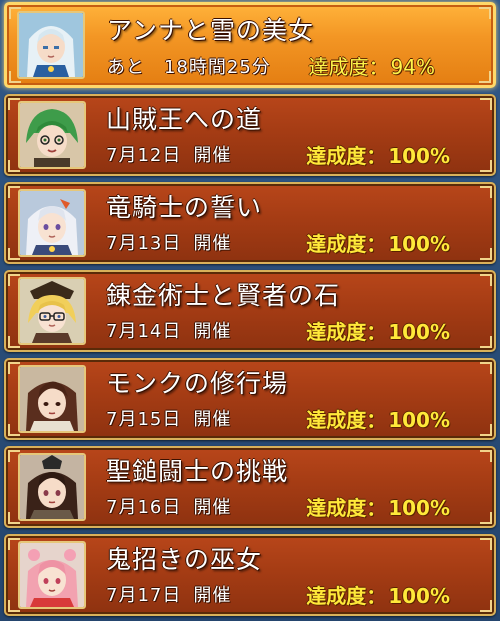 This screenshot has height=621, width=500. Describe the element at coordinates (250, 223) in the screenshot. I see `event-card-dragon-knight-oath: 竜騎士の誓い 7月13日 開催 達成度： 100%` at that location.